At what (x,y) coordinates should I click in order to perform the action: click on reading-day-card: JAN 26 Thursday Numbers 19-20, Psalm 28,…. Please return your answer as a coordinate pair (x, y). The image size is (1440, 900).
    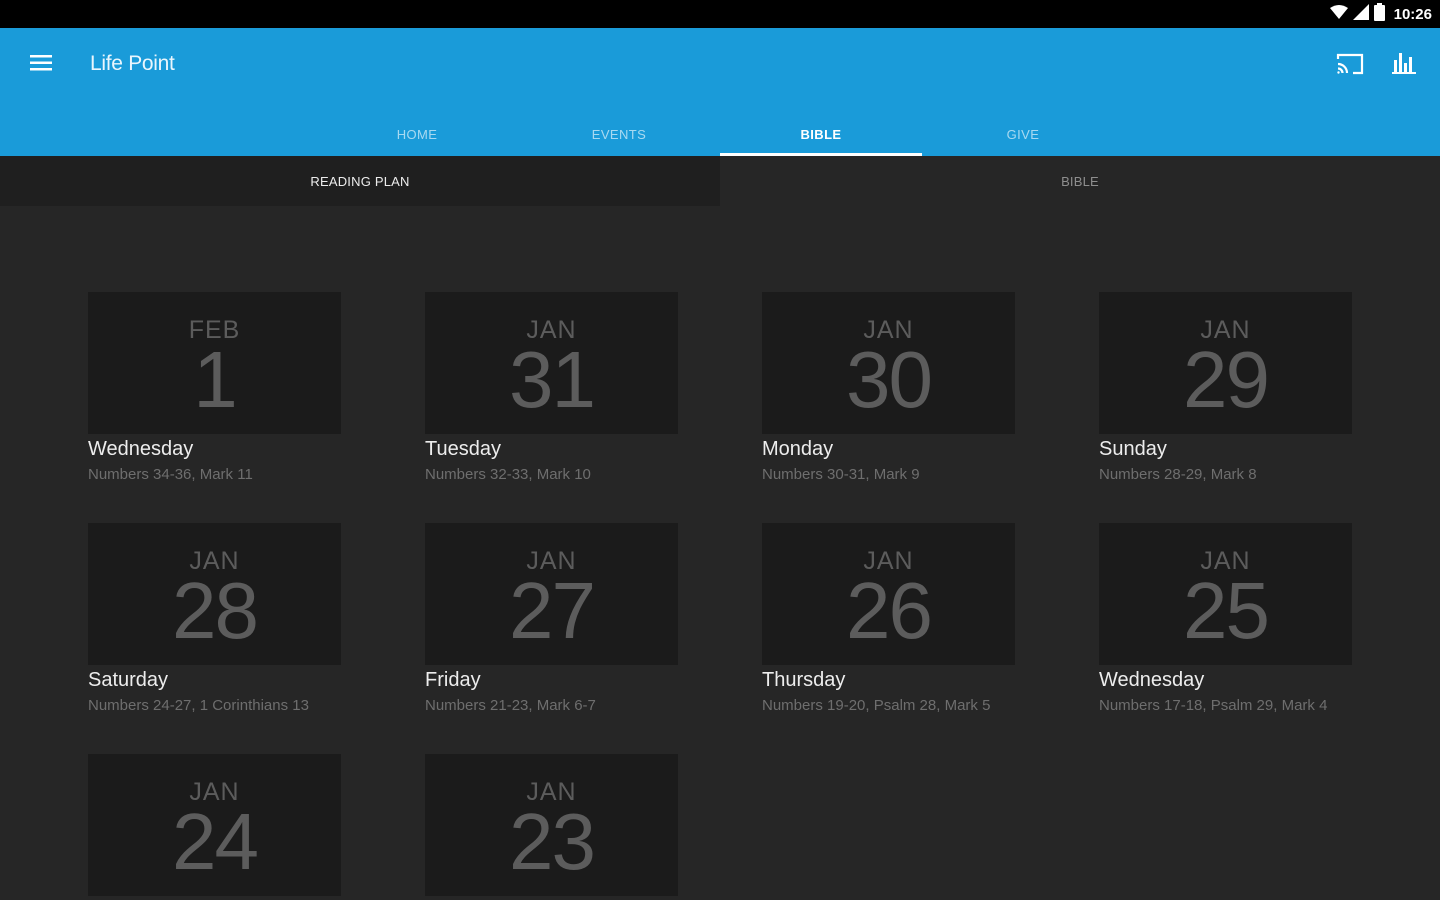
    Looking at the image, I should click on (888, 618).